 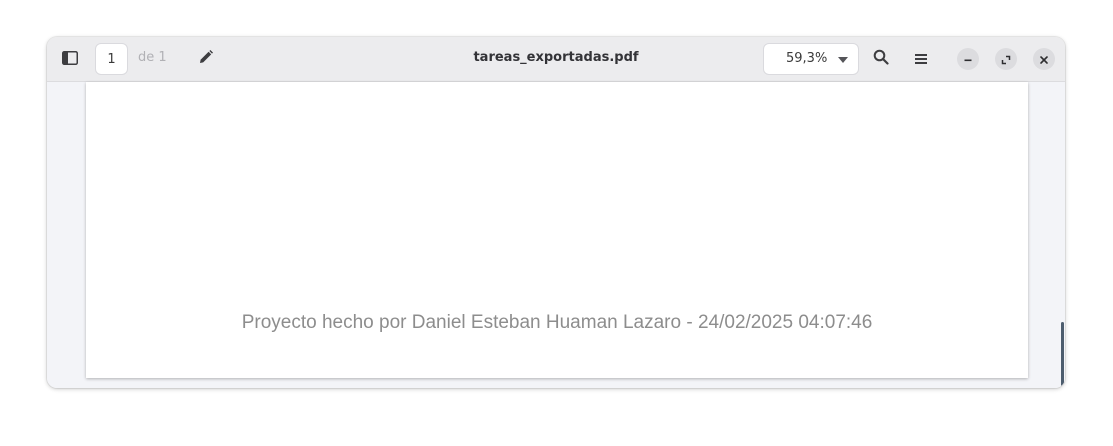 I want to click on vertical-scrollbar, so click(x=1062, y=354).